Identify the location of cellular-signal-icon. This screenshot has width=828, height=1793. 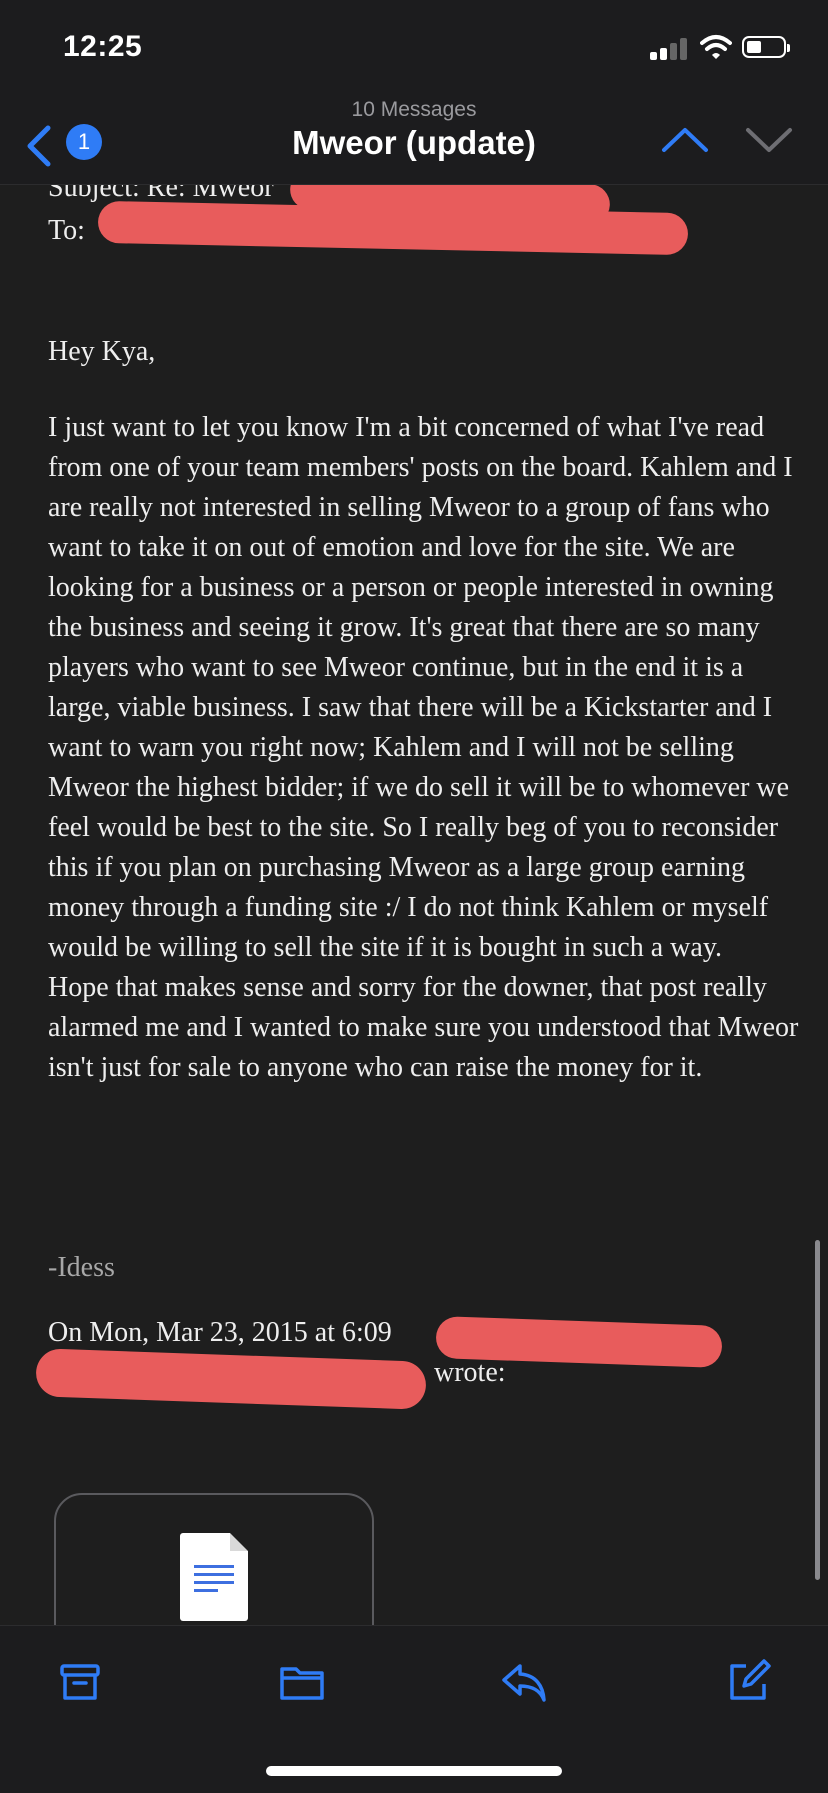
(672, 48).